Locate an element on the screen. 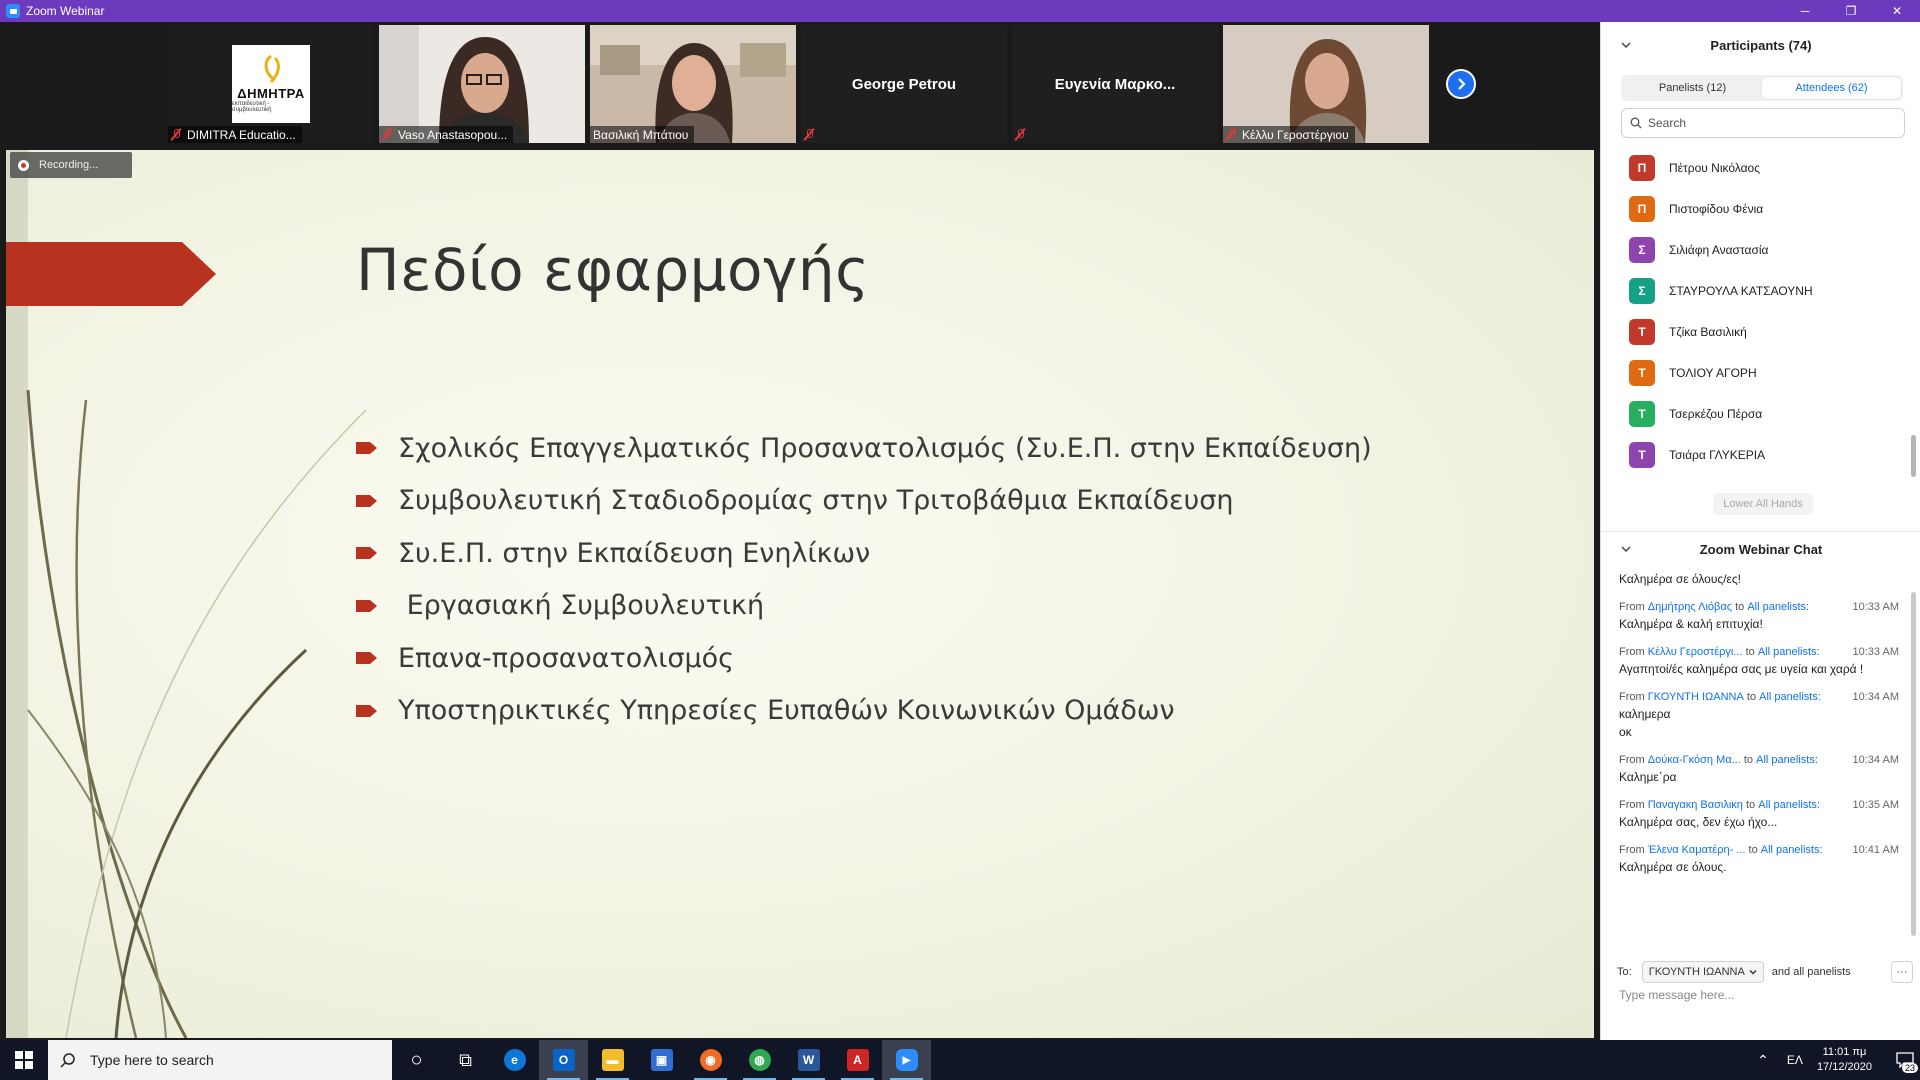 This screenshot has width=1920, height=1080. attendee-row: Σ ΣΤΑΥΡΟΥΛΑ ΚΑΤΣΑΟΥΝΗ is located at coordinates (1757, 290).